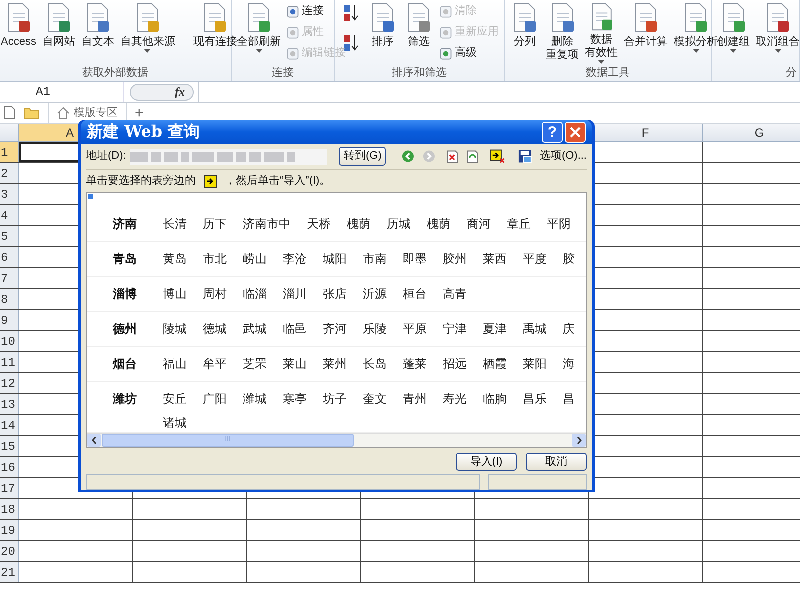 The width and height of the screenshot is (800, 600). What do you see at coordinates (415, 364) in the screenshot?
I see `district-link: 蓬莱` at bounding box center [415, 364].